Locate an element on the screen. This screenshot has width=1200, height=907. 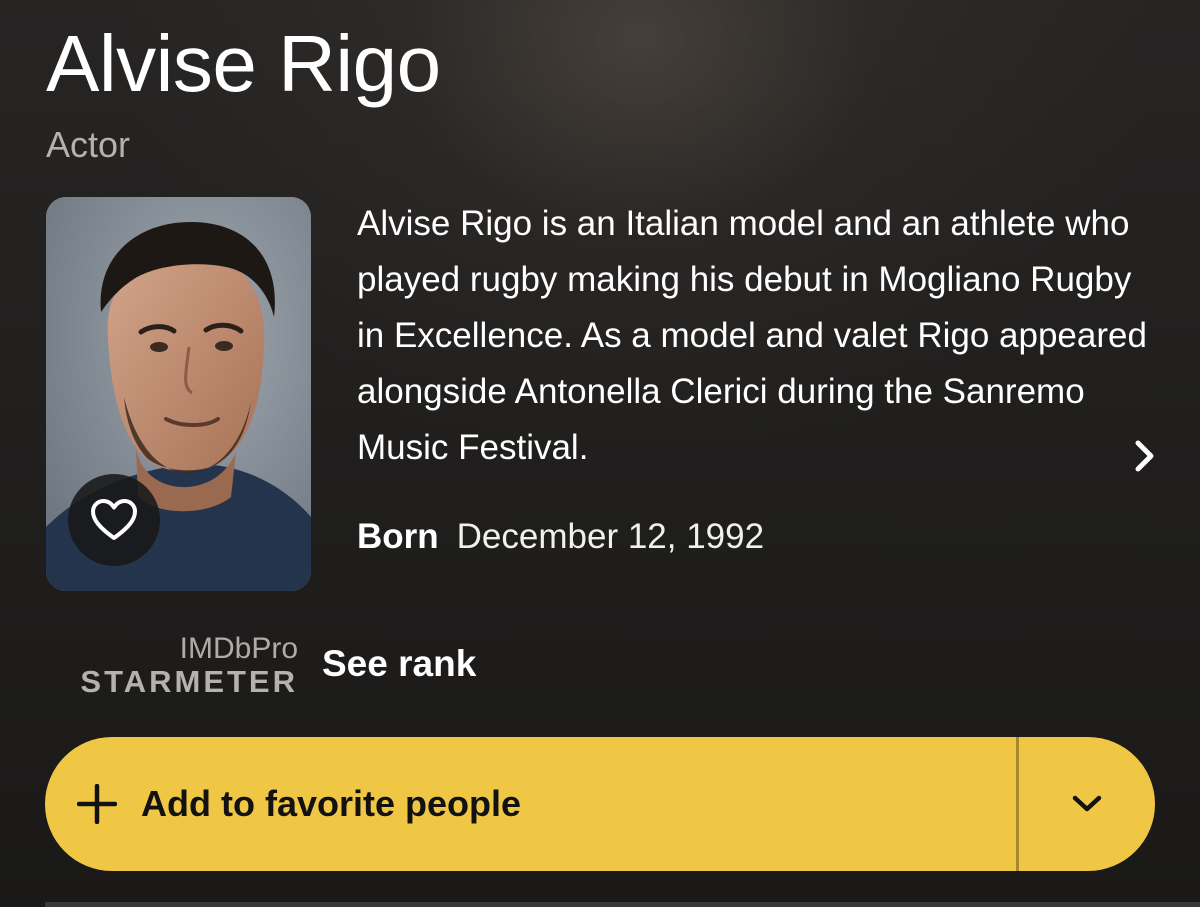
add-to-favorite-people-button: Add to favorite people is located at coordinates (530, 804).